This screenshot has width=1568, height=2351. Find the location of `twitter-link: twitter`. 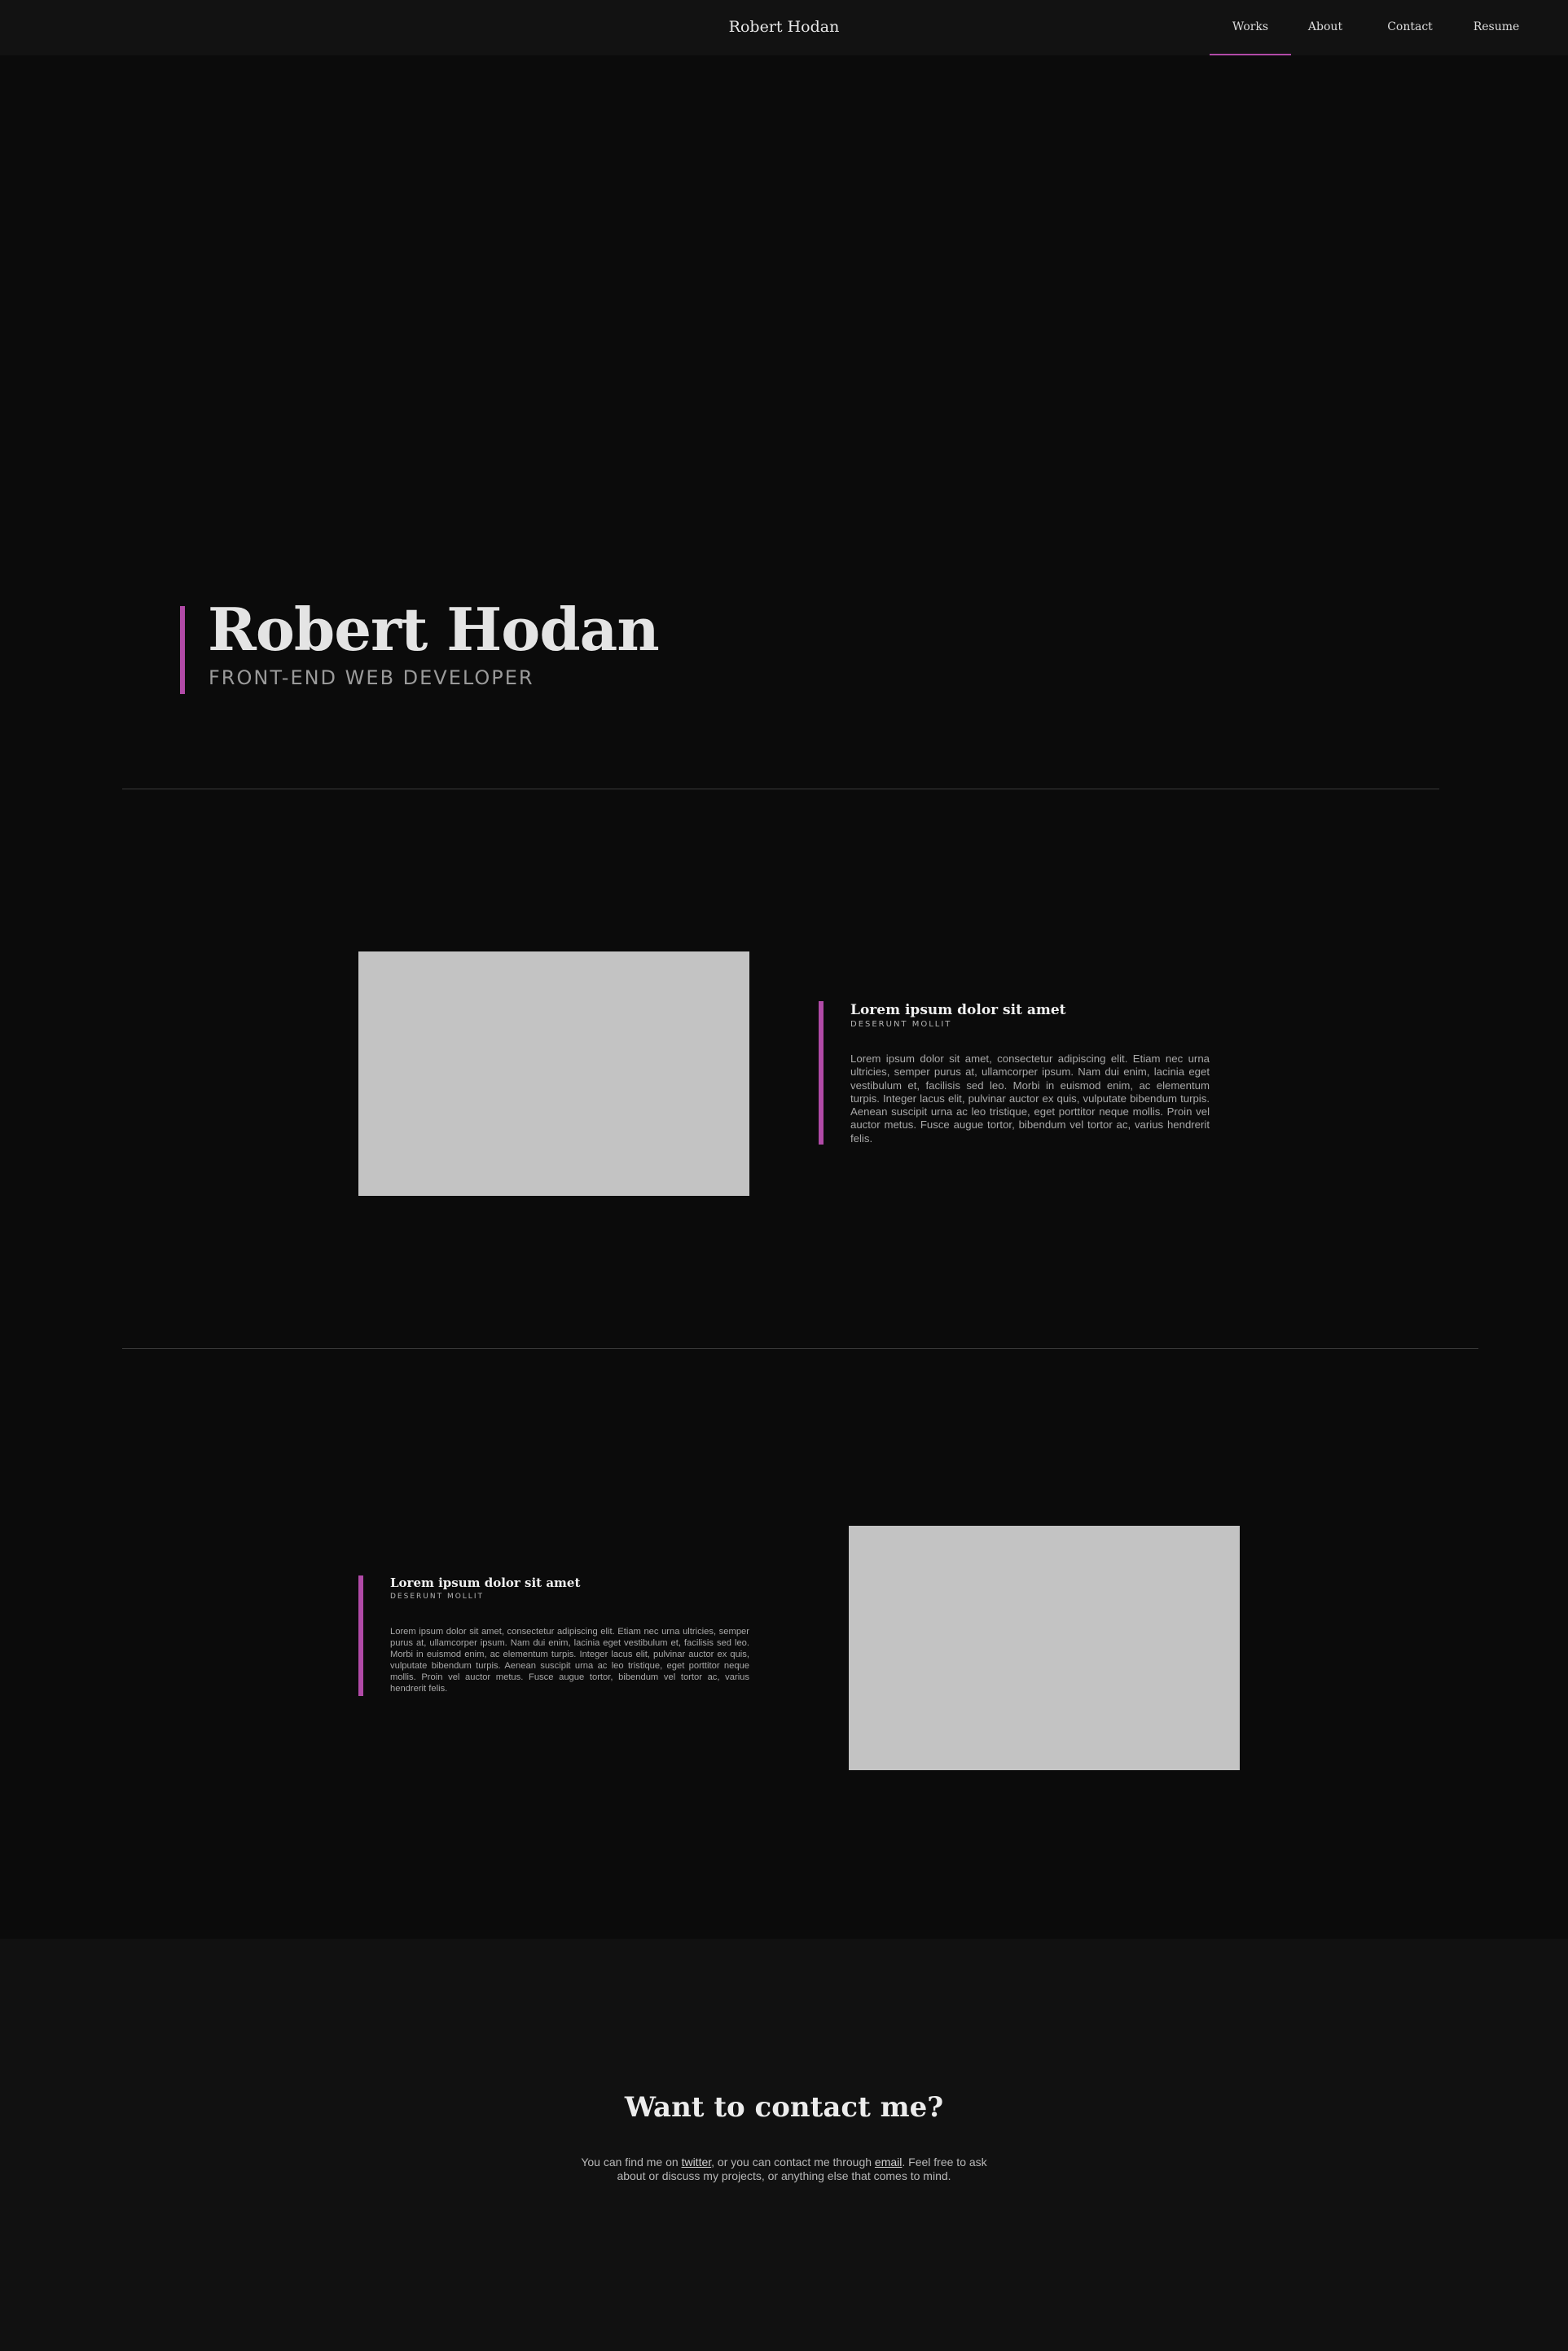

twitter-link: twitter is located at coordinates (697, 2162).